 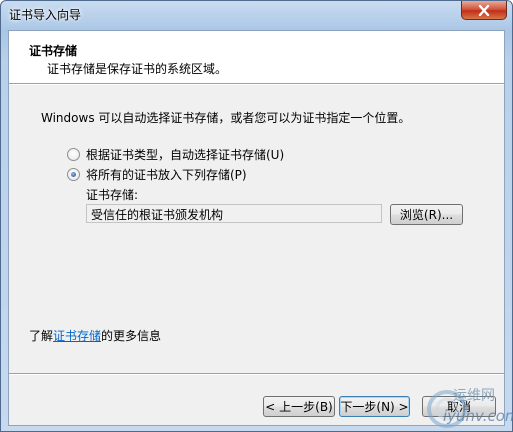 I want to click on close-button, so click(x=484, y=10).